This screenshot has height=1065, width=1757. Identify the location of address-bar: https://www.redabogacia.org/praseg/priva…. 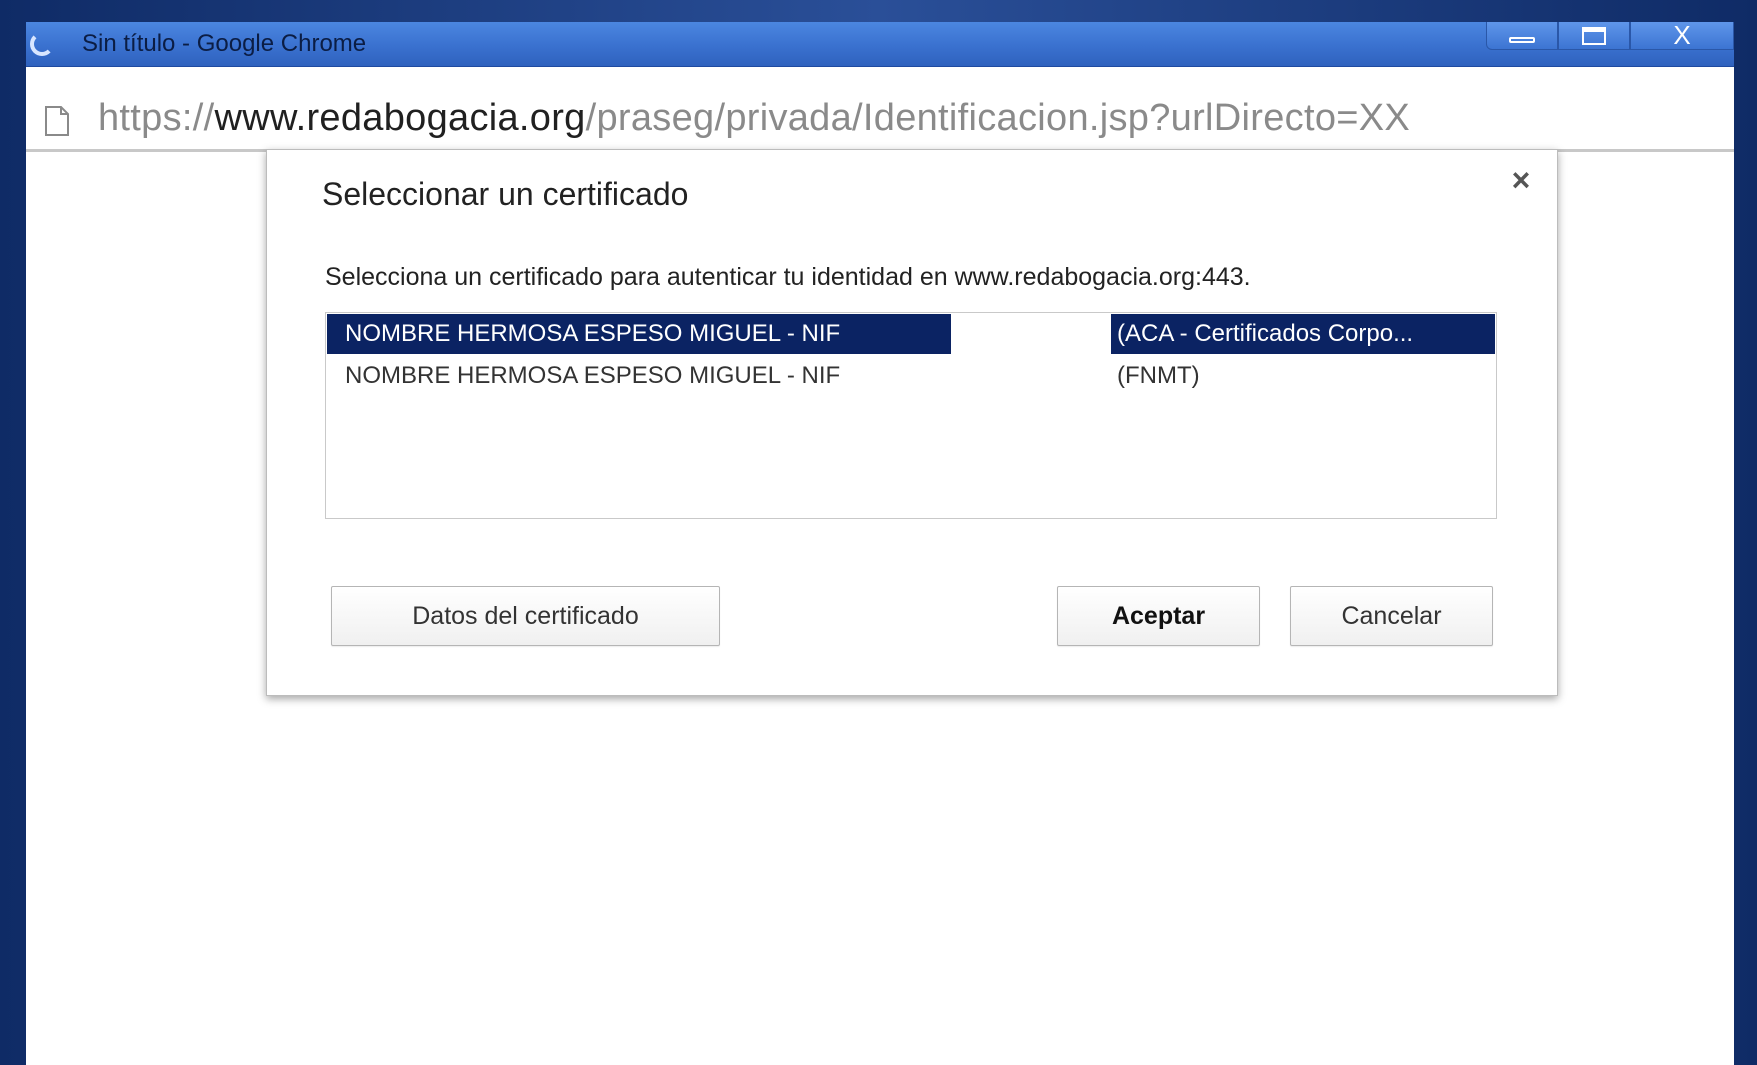
(880, 109).